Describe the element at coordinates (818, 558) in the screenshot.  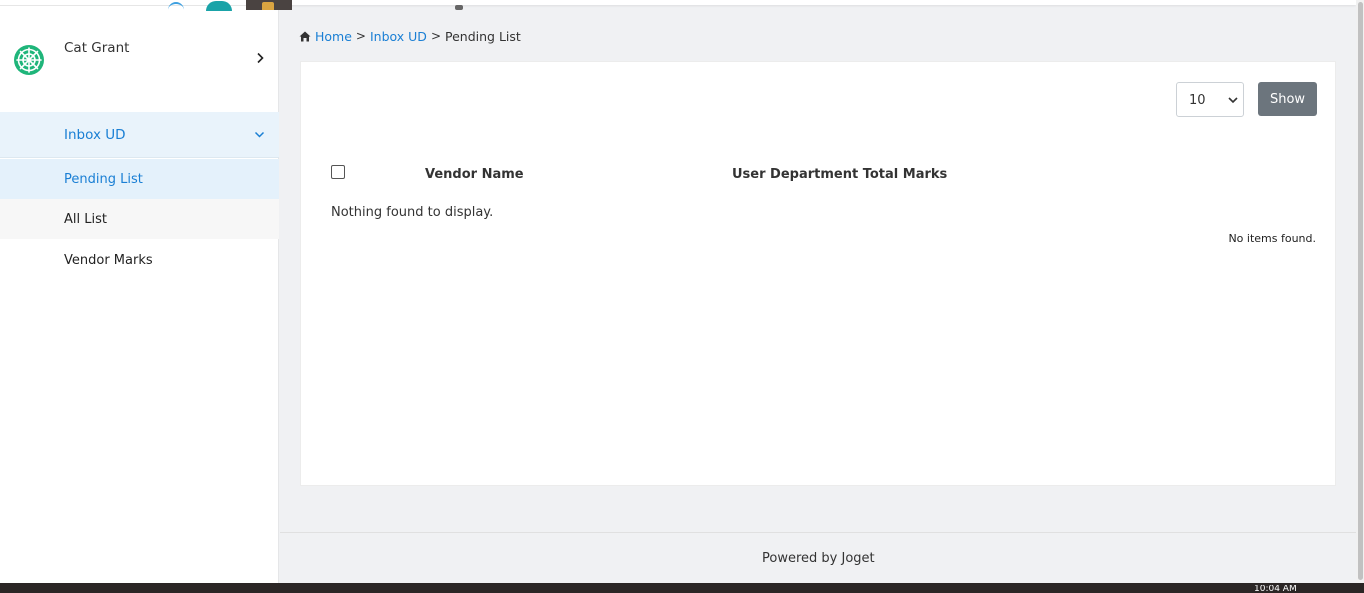
I see `footer-text: Powered by Joget` at that location.